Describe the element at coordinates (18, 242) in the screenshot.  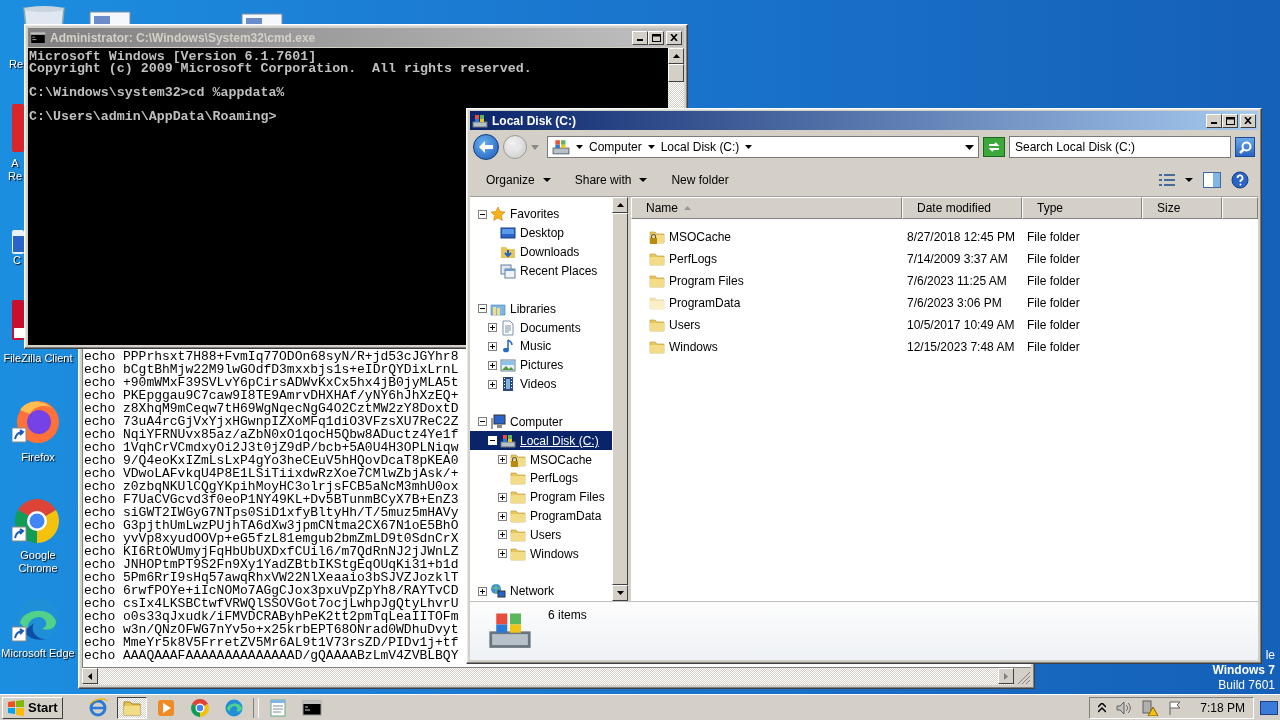
I see `app-icon` at that location.